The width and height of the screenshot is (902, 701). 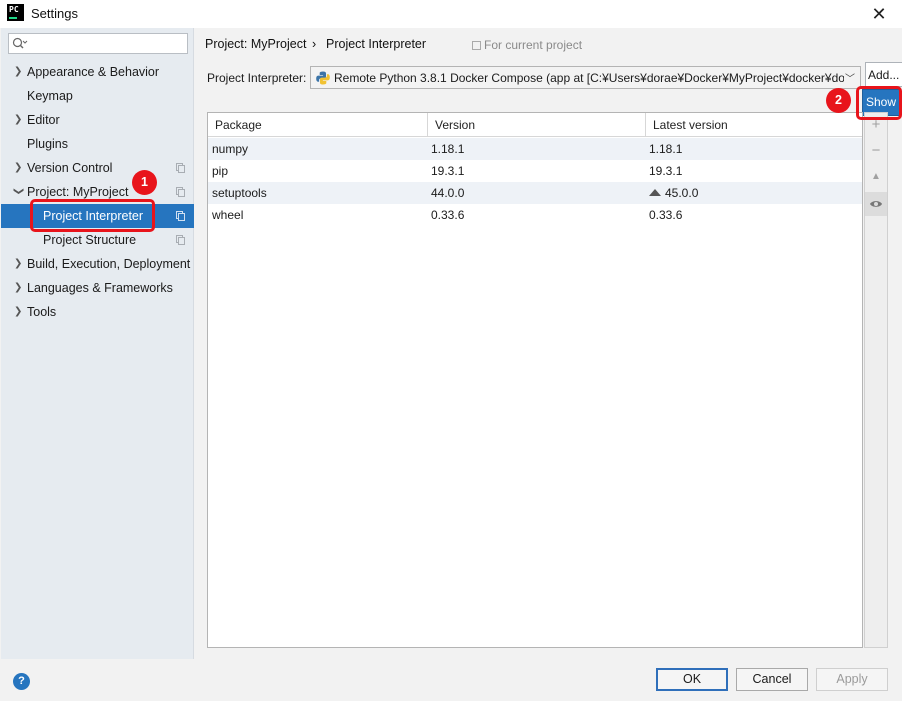 I want to click on package-version: 19.3.1, so click(x=448, y=171).